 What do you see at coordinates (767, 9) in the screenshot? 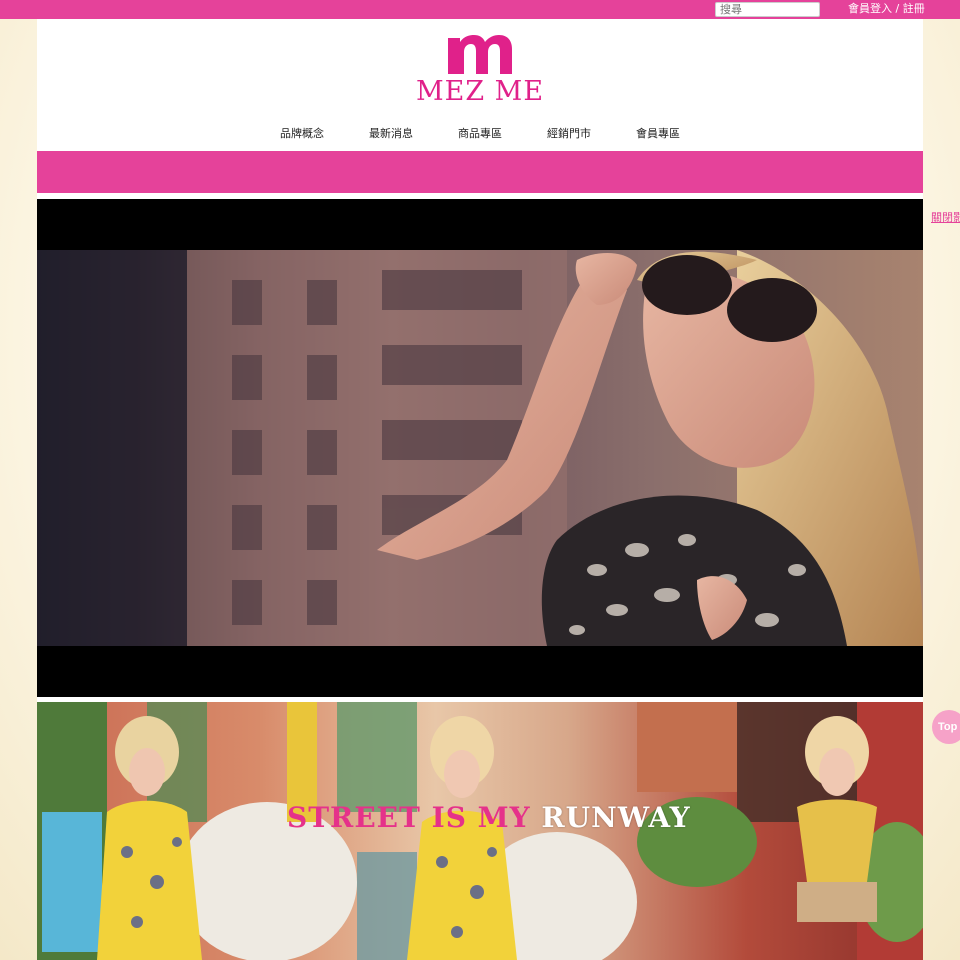
I see `search-input` at bounding box center [767, 9].